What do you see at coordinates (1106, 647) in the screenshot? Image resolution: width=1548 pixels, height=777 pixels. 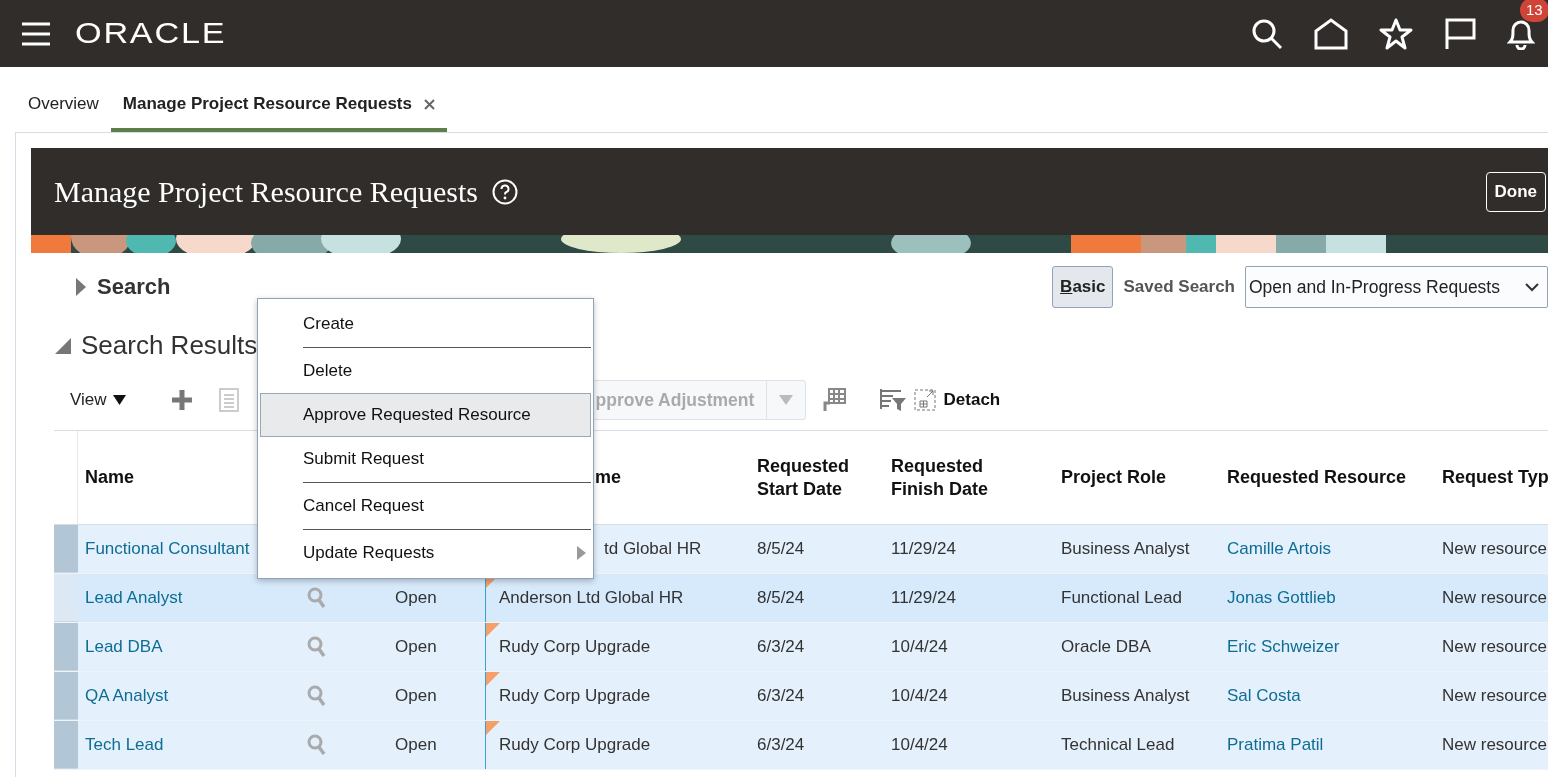 I see `project-role: Oracle DBA` at bounding box center [1106, 647].